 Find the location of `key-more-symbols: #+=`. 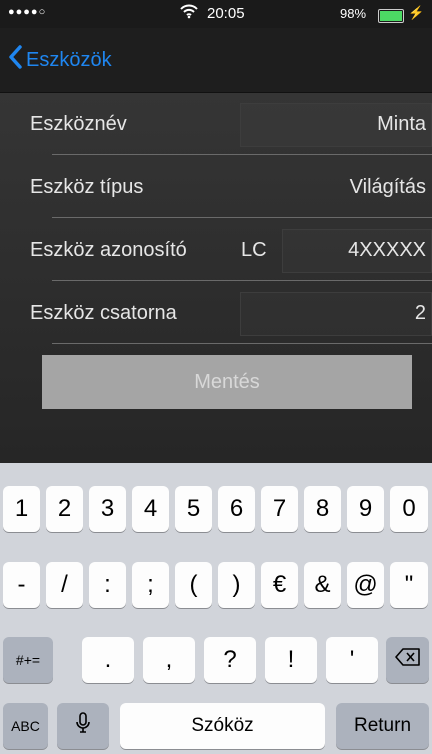

key-more-symbols: #+= is located at coordinates (28, 660).